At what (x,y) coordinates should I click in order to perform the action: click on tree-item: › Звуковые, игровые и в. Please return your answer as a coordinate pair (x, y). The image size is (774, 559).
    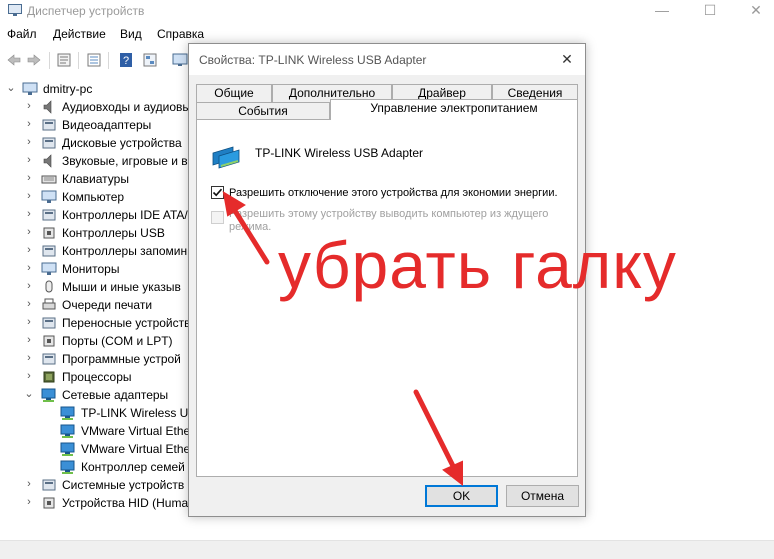
    Looking at the image, I should click on (94, 161).